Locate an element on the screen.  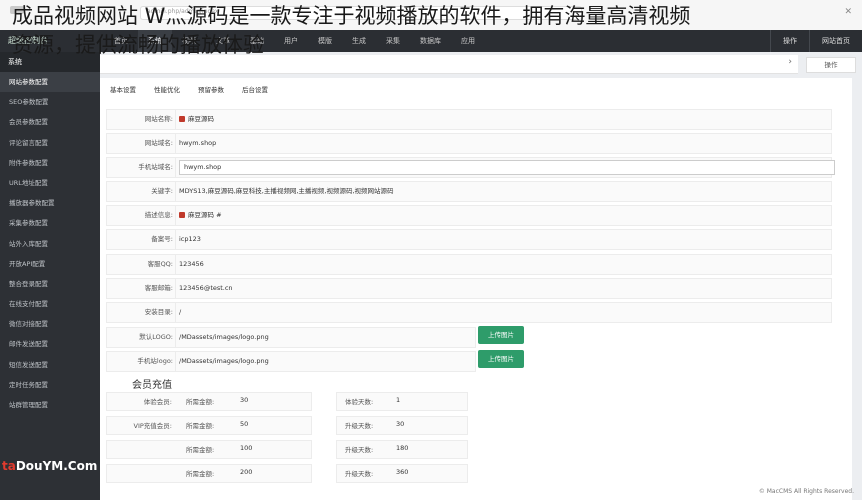
field-value: 123456 is located at coordinates (191, 264).